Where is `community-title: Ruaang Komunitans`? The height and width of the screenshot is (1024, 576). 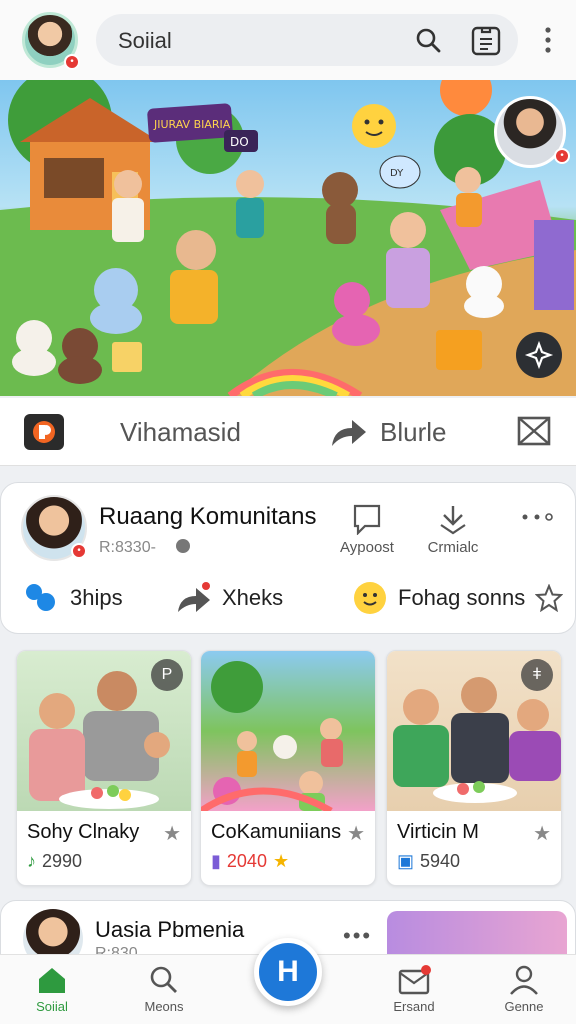 community-title: Ruaang Komunitans is located at coordinates (208, 516).